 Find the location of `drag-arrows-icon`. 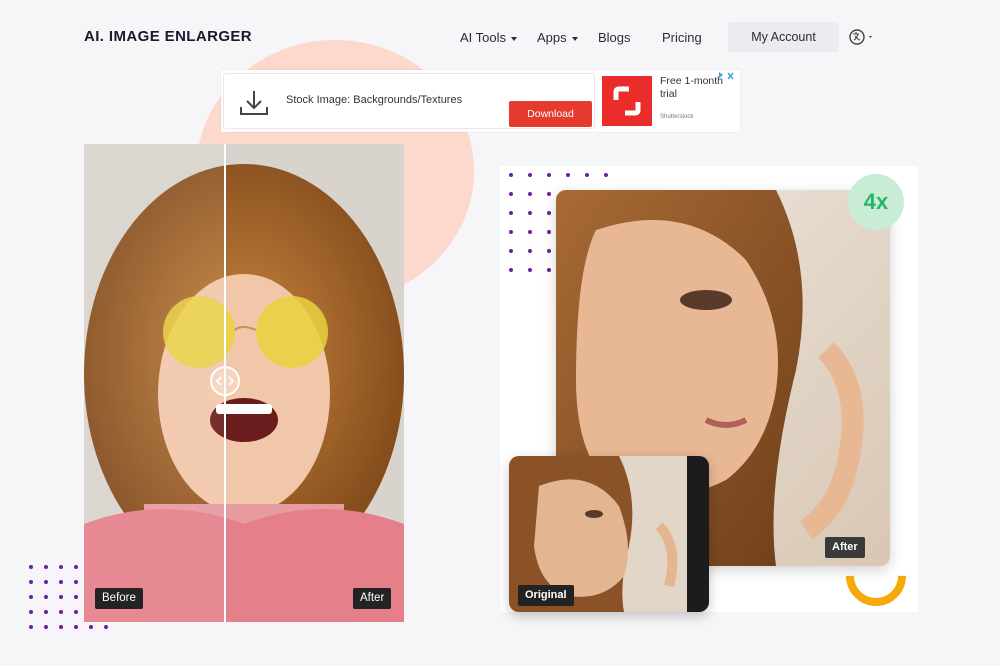

drag-arrows-icon is located at coordinates (225, 381).